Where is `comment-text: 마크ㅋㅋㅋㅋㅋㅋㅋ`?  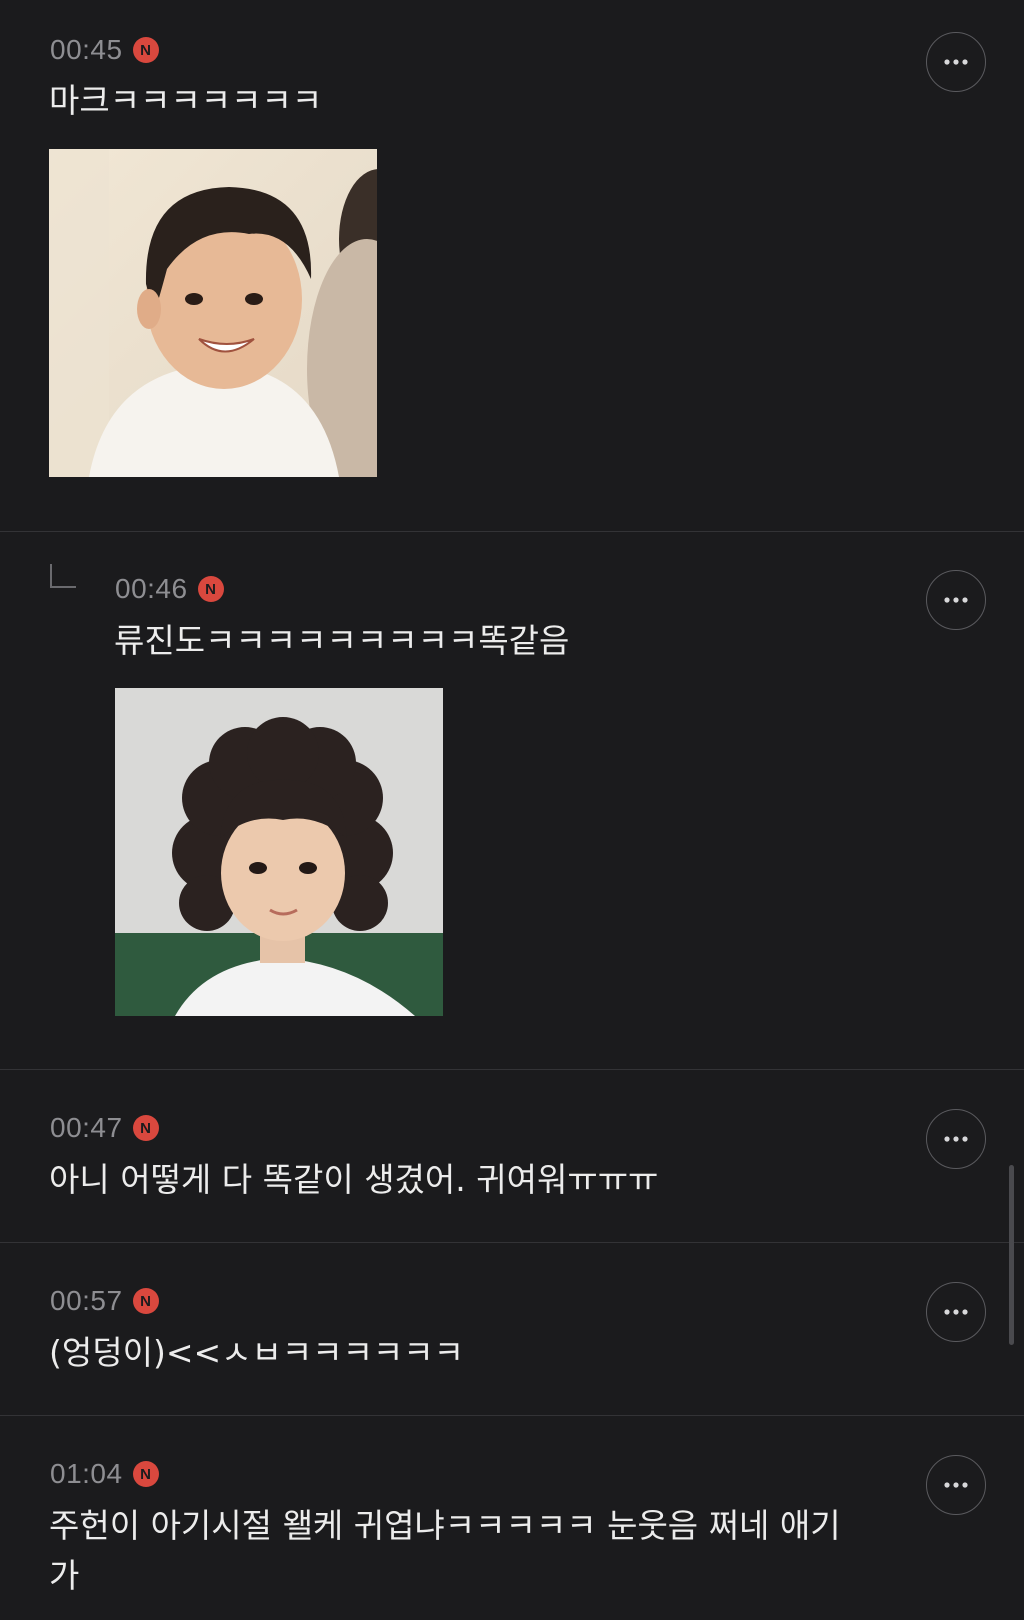
comment-text: 마크ㅋㅋㅋㅋㅋㅋㅋ is located at coordinates (186, 100).